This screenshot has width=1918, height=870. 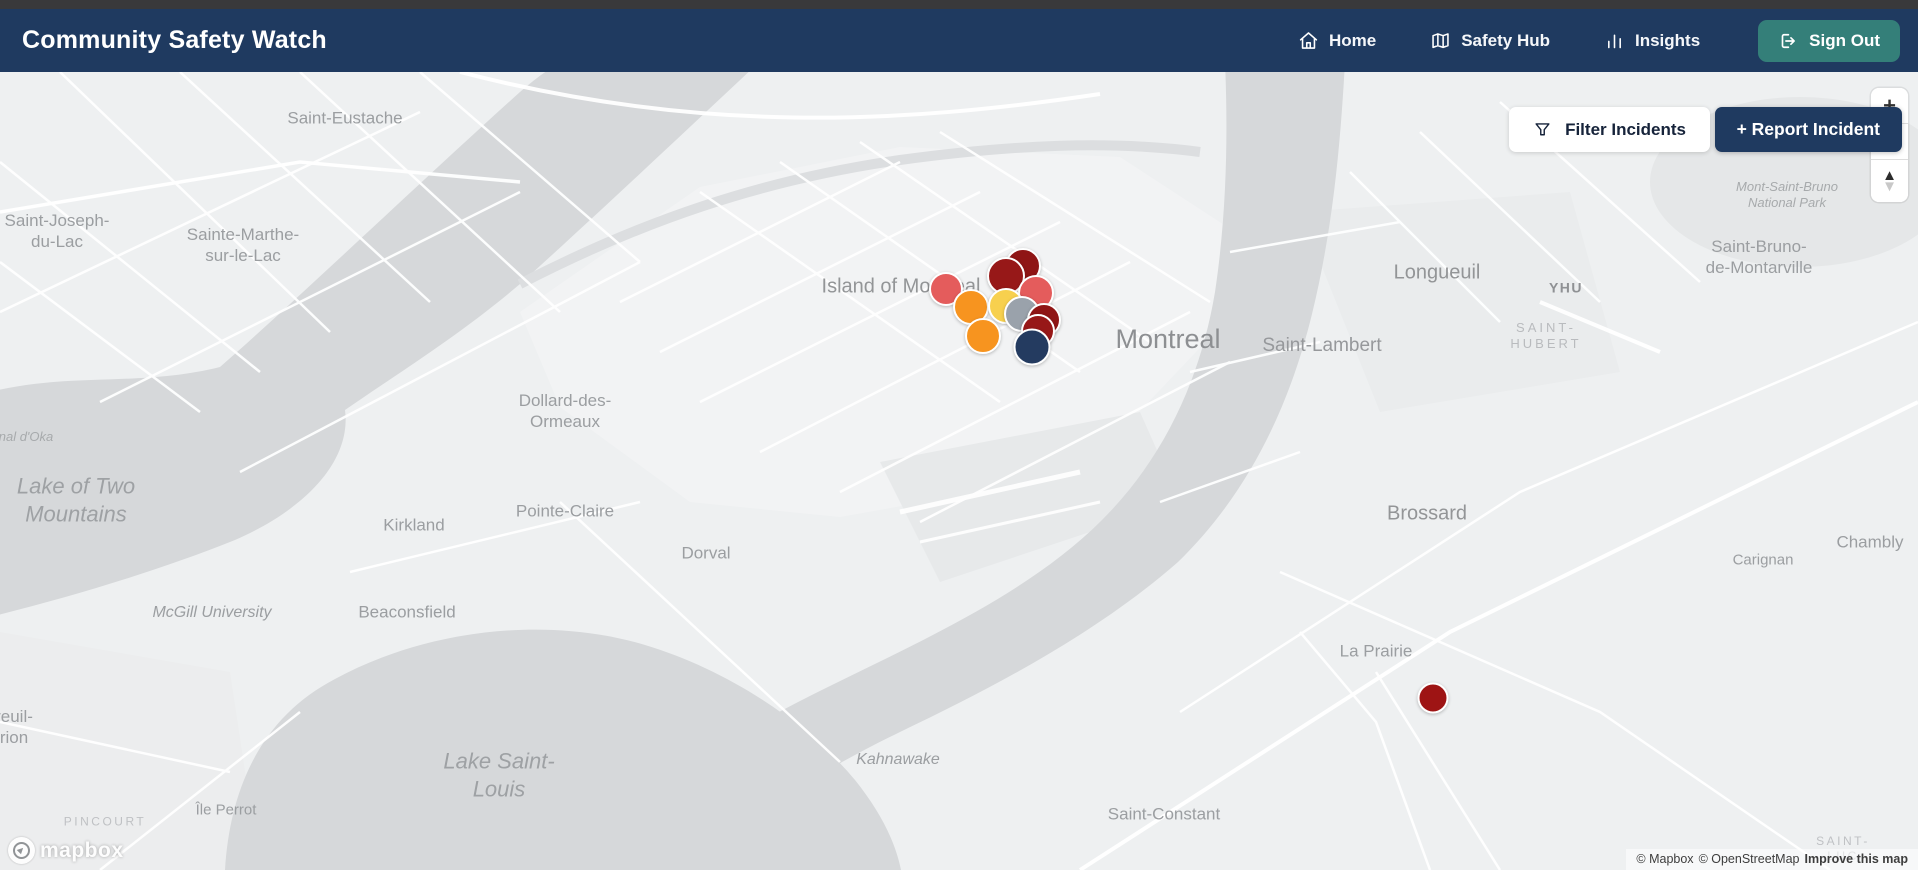 I want to click on main-nav: Home Safety Hub Insights Sign Out, so click(x=1599, y=40).